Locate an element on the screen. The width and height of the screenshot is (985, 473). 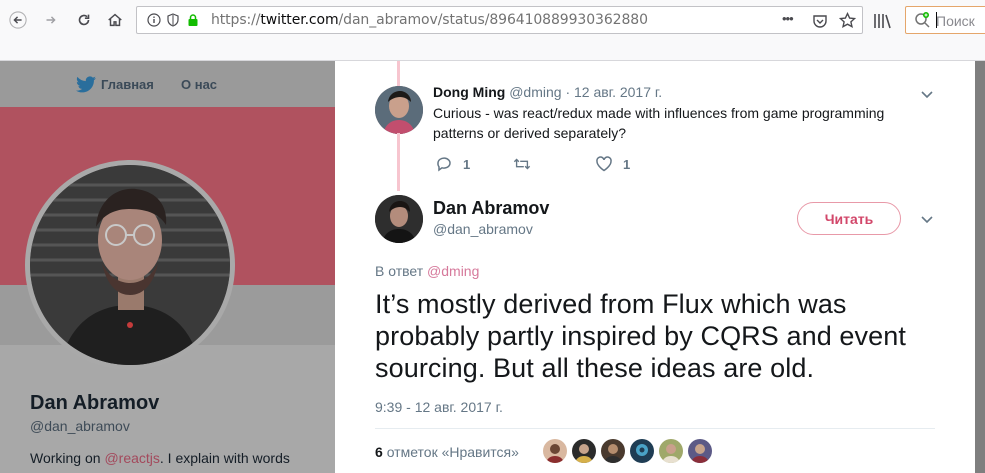
likes-count: 6 is located at coordinates (379, 452).